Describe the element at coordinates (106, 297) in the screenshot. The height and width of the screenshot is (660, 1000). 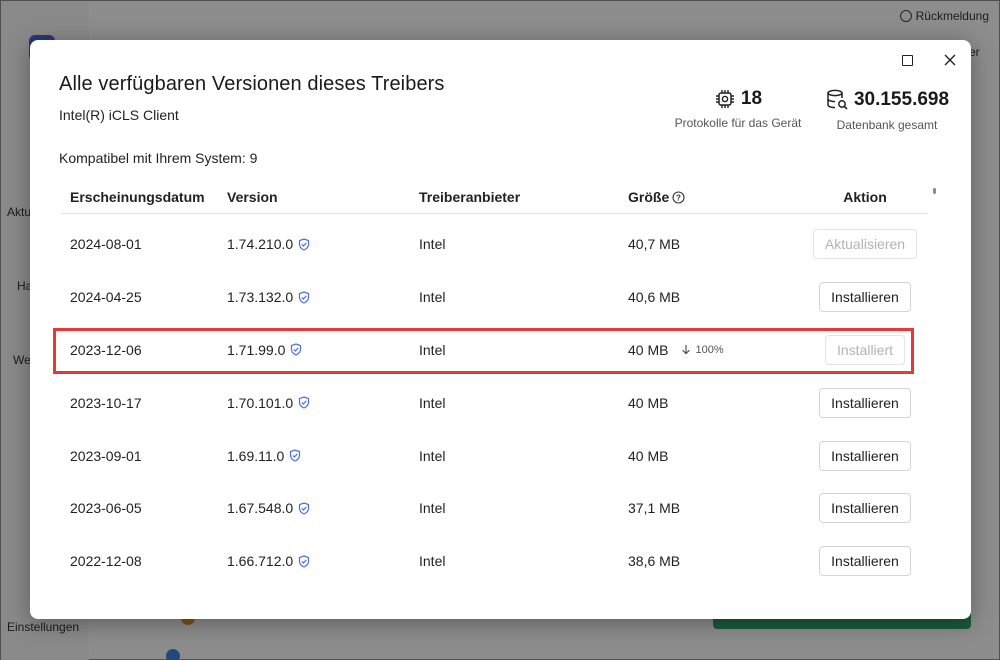
I see `release-date: 2024-04-25` at that location.